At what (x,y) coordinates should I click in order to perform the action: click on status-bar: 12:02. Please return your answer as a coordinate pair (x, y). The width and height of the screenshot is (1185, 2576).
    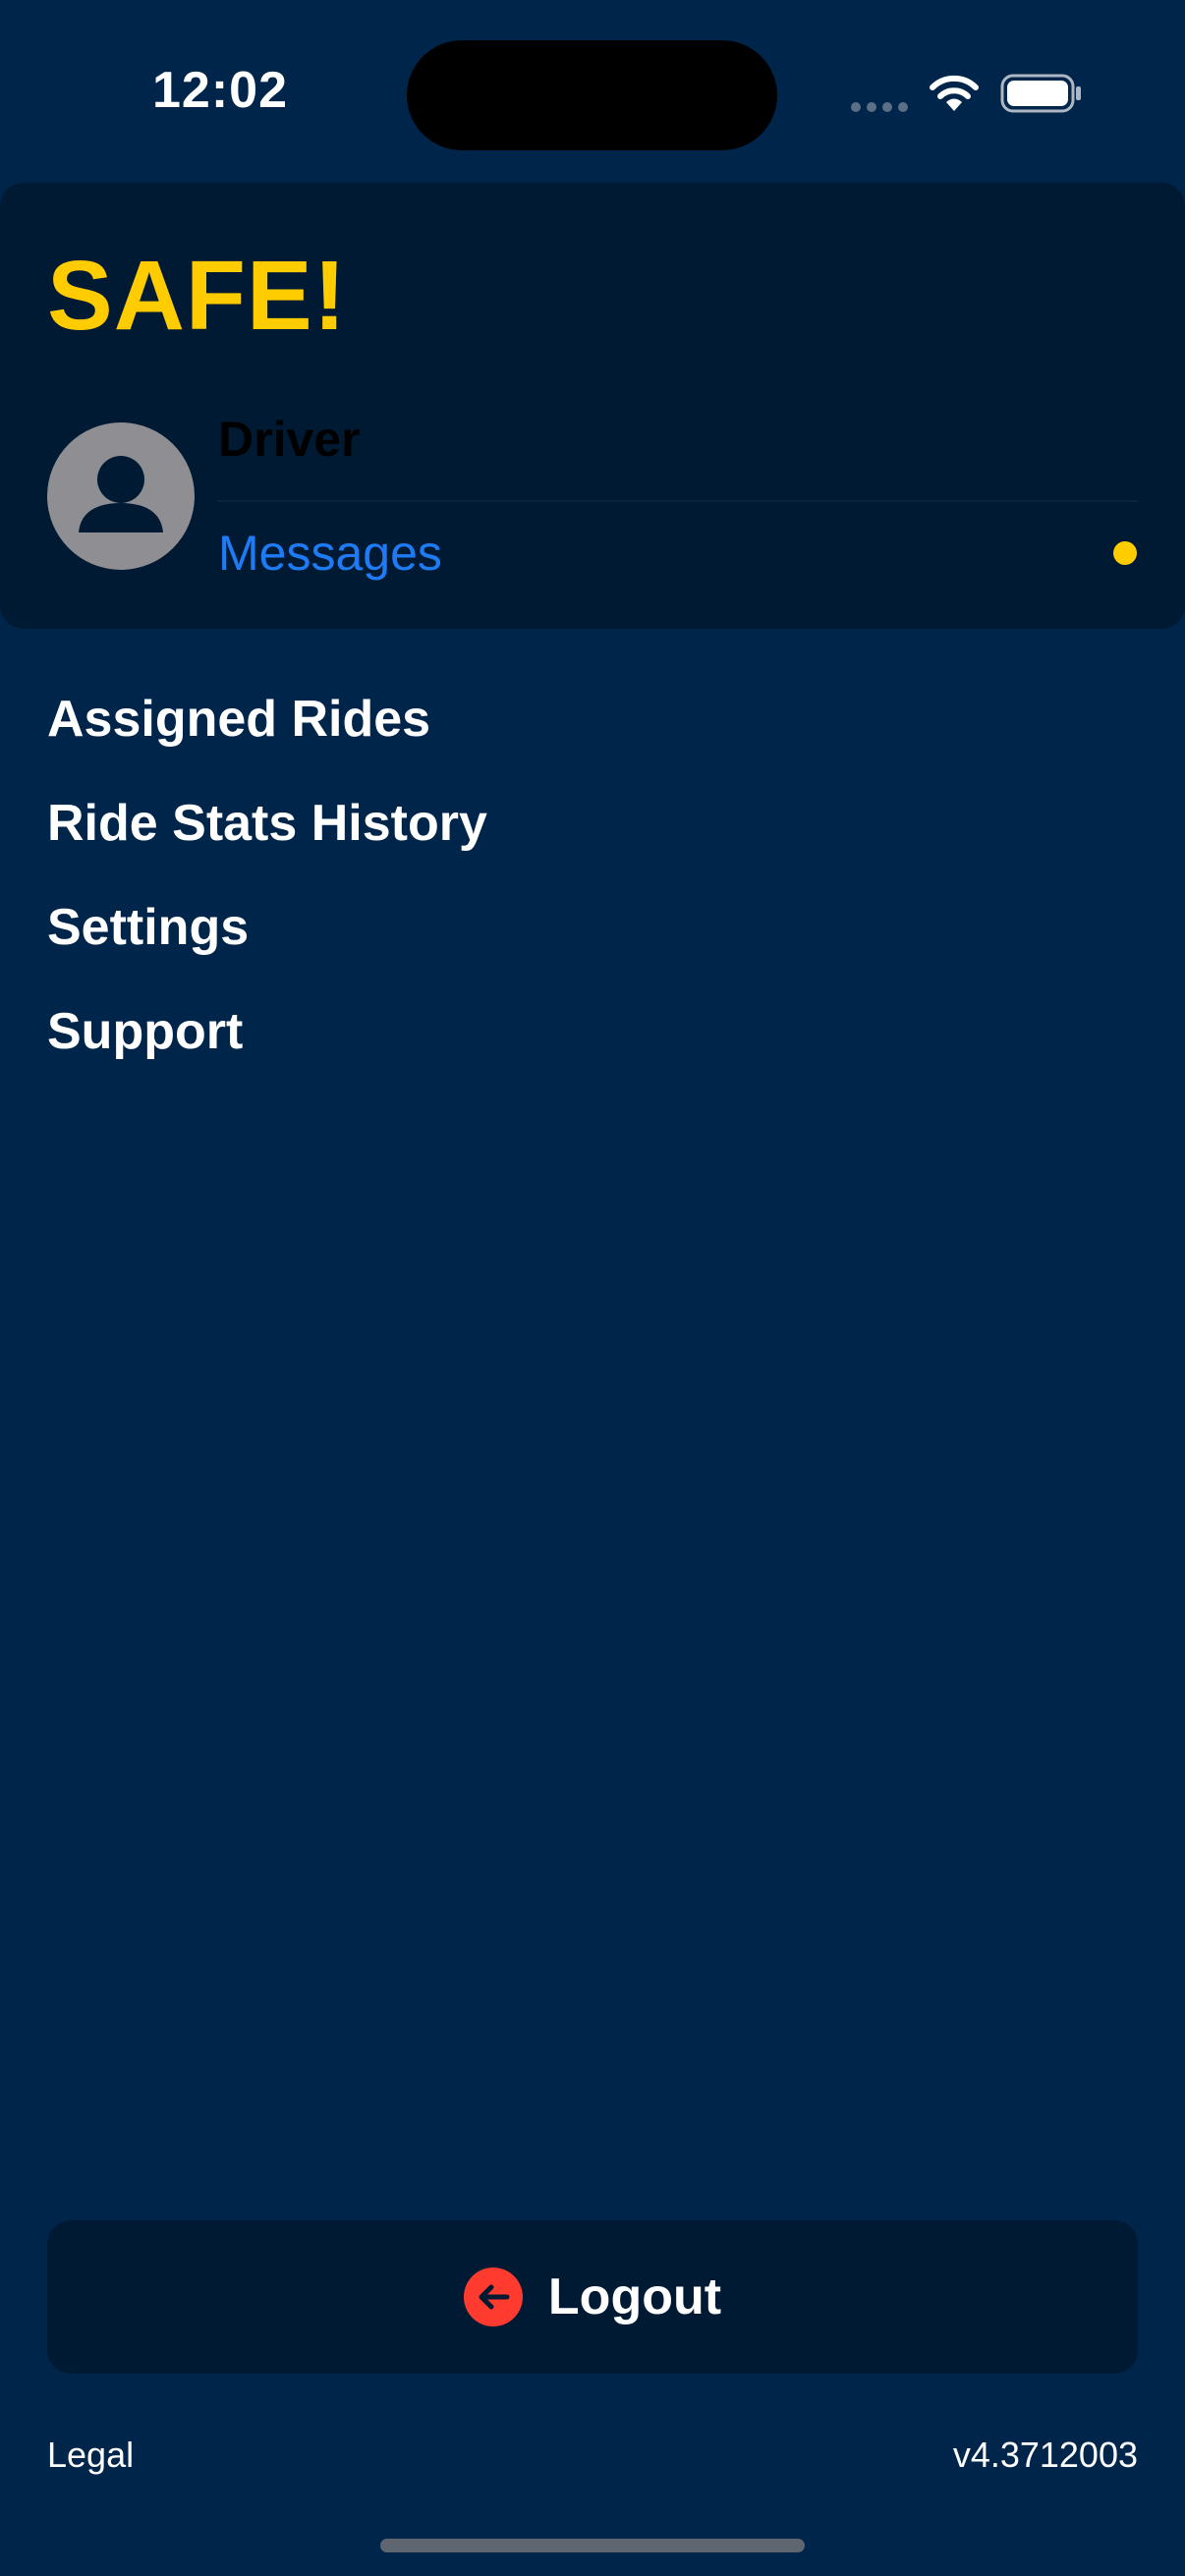
    Looking at the image, I should click on (592, 93).